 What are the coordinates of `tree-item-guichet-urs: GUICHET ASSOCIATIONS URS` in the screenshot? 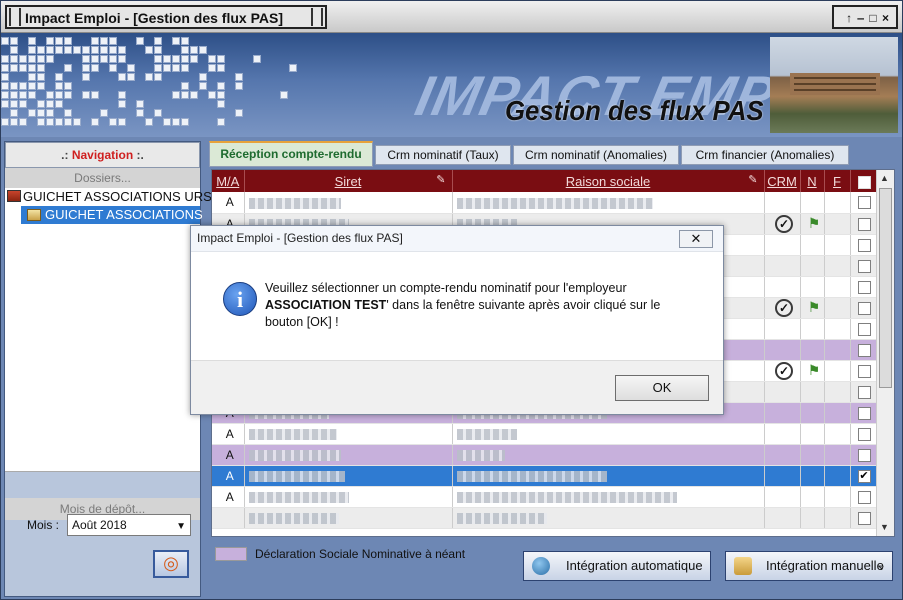 It's located at (108, 197).